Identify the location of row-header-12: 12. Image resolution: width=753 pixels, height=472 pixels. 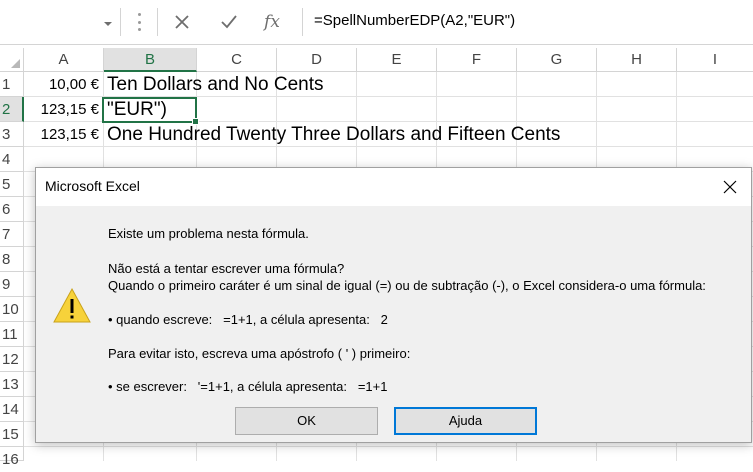
(12, 359).